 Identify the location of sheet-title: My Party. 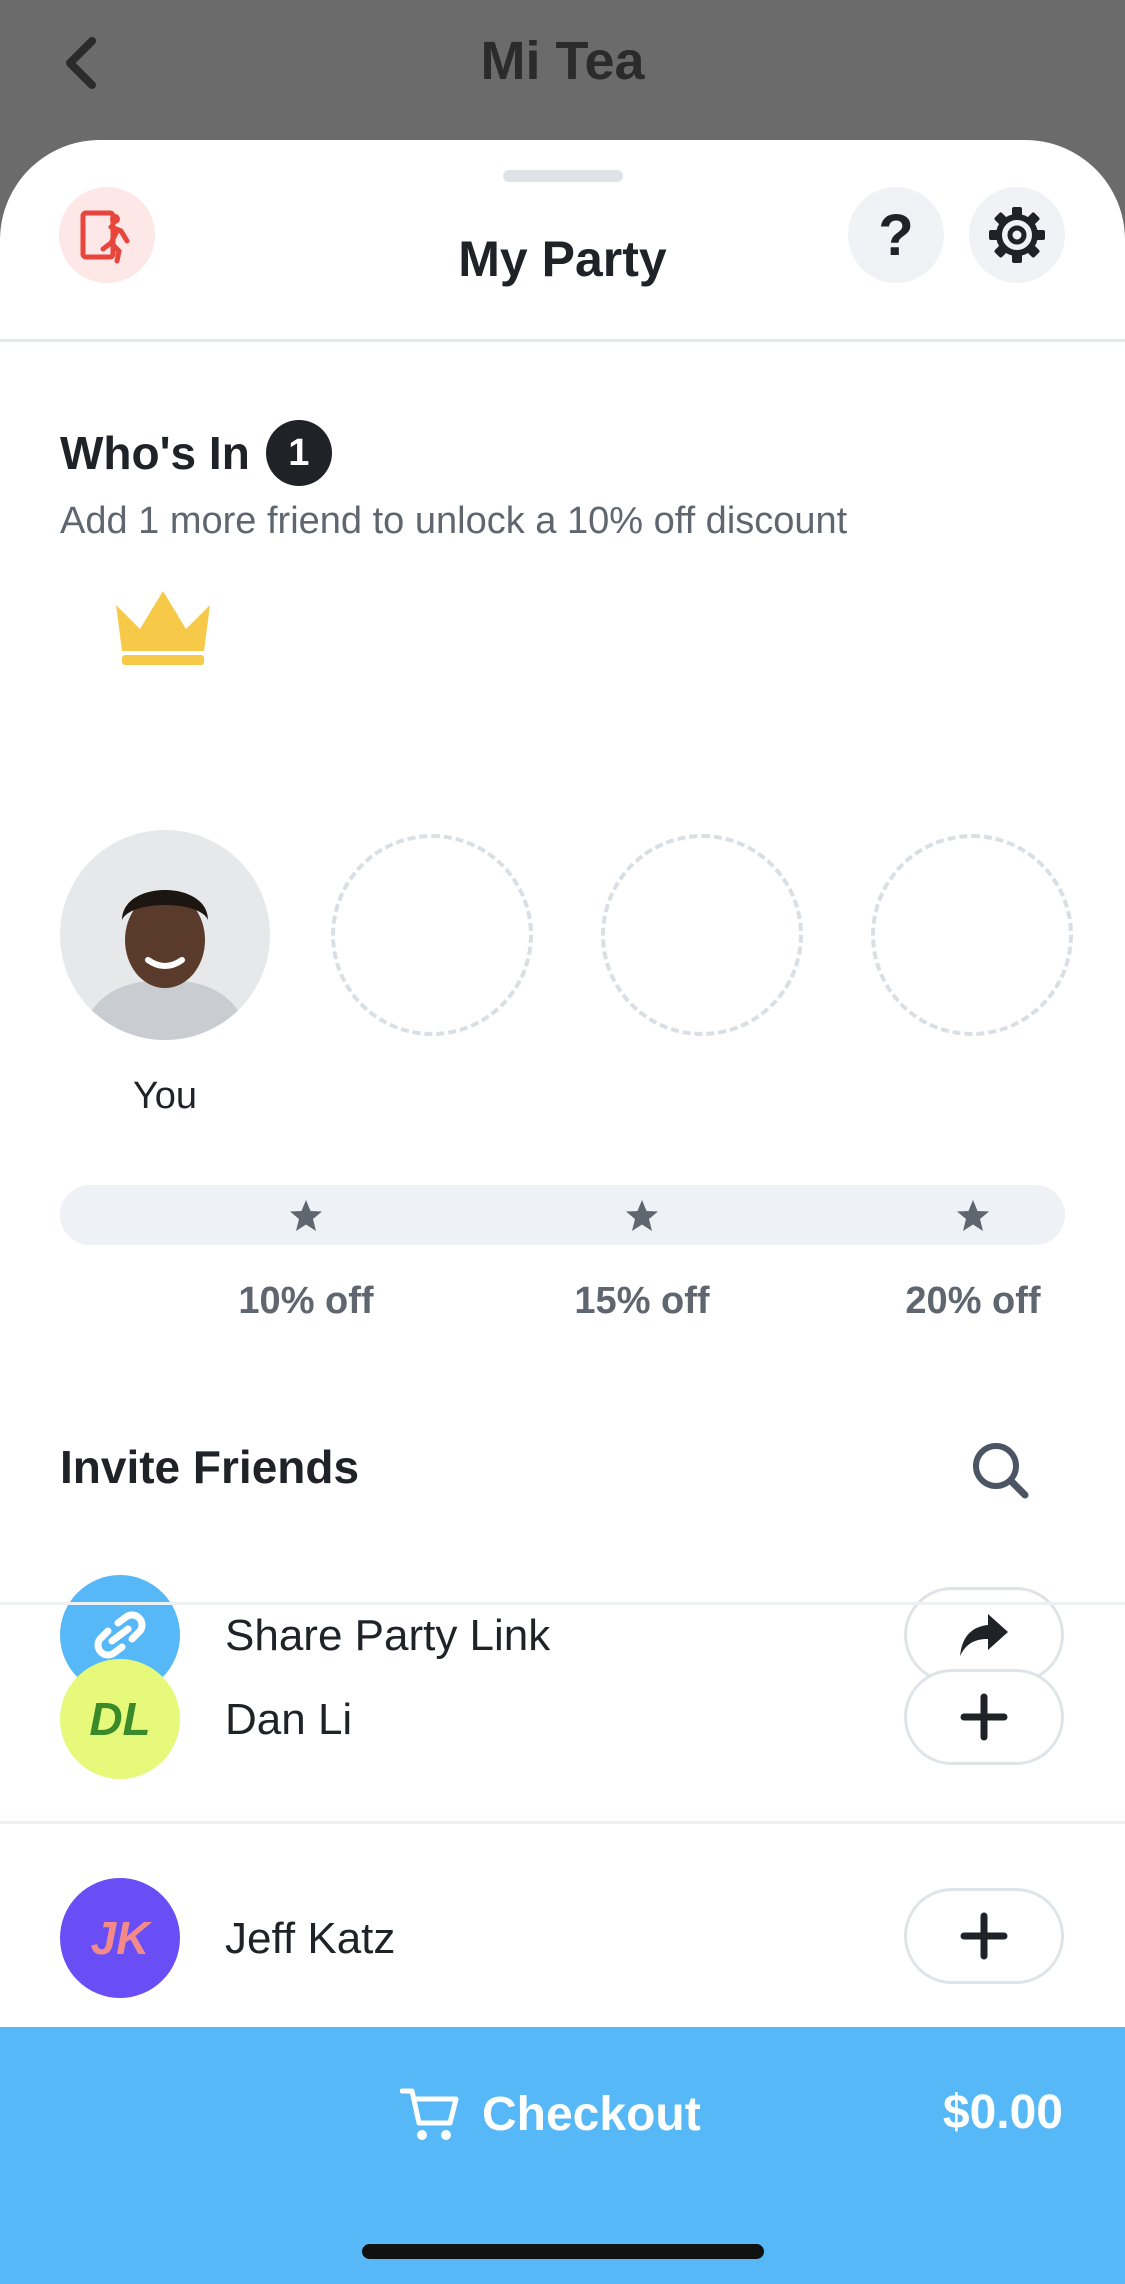
(562, 259).